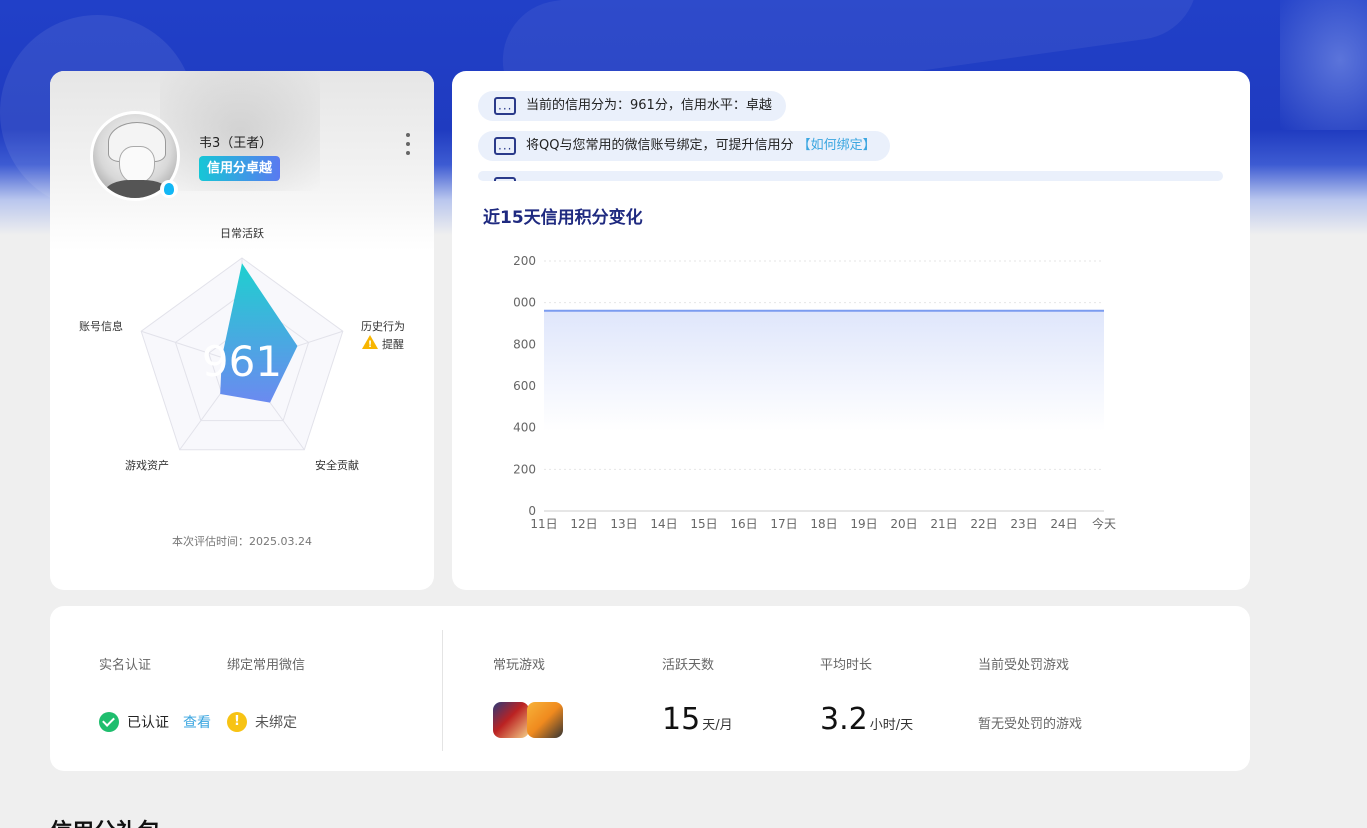 This screenshot has width=1367, height=828. What do you see at coordinates (903, 524) in the screenshot?
I see `chart-x-tick-label: 20日` at bounding box center [903, 524].